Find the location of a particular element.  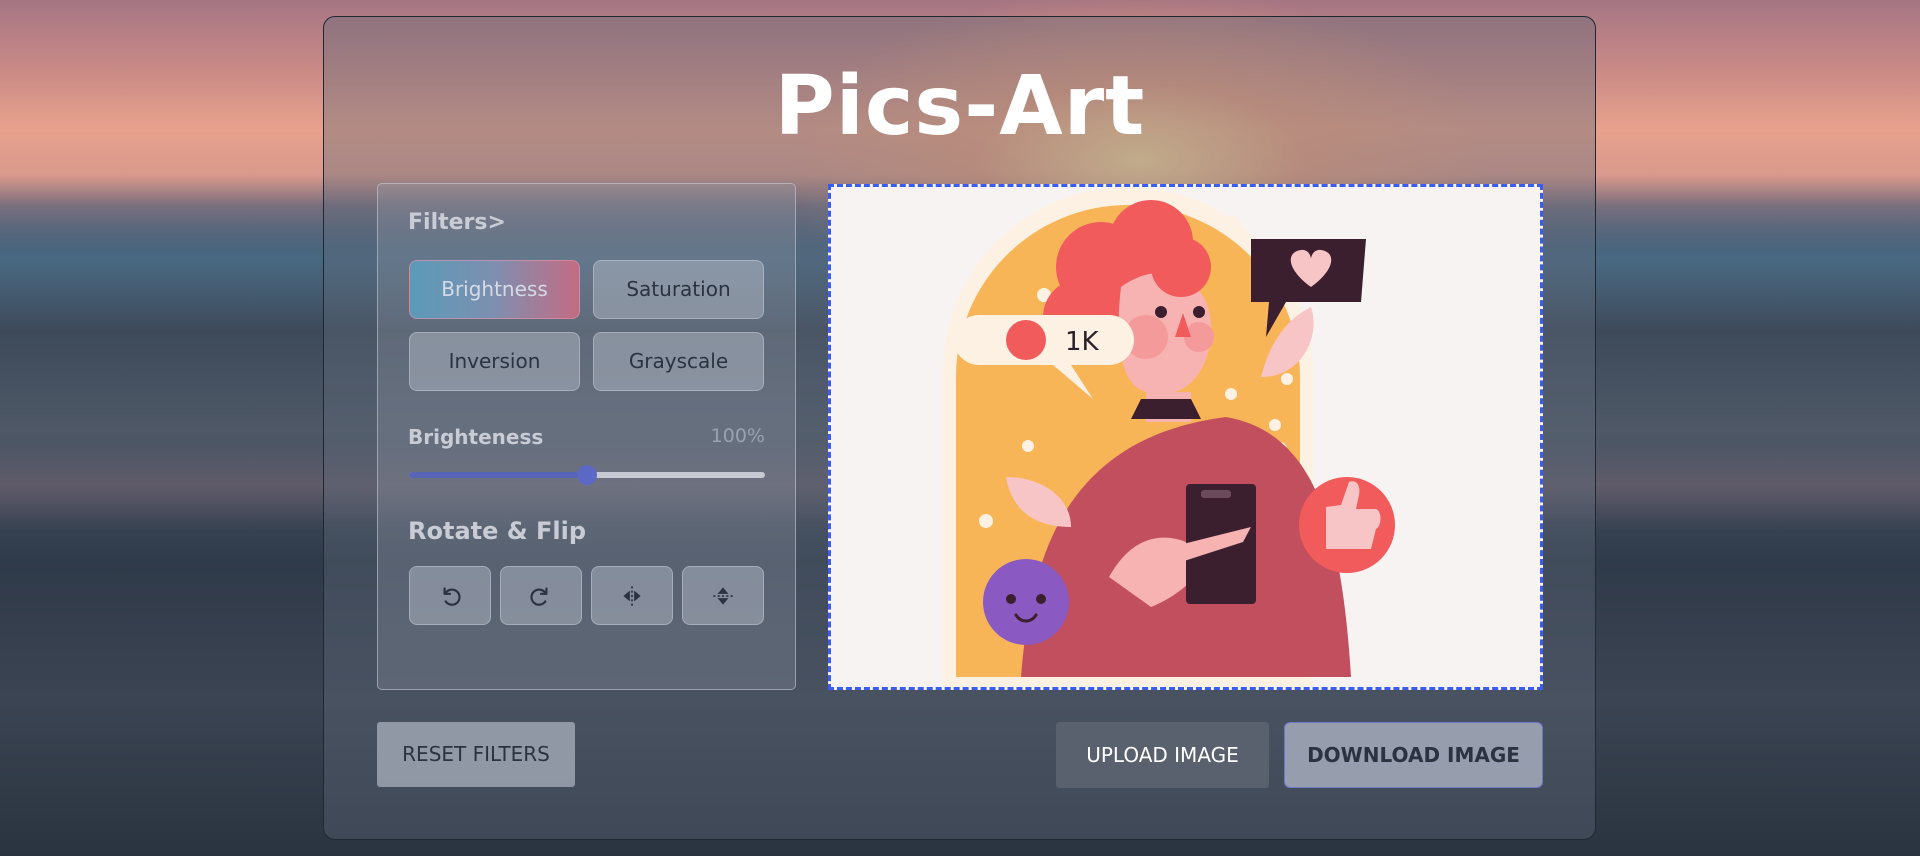

rotate-right-icon is located at coordinates (539, 596).